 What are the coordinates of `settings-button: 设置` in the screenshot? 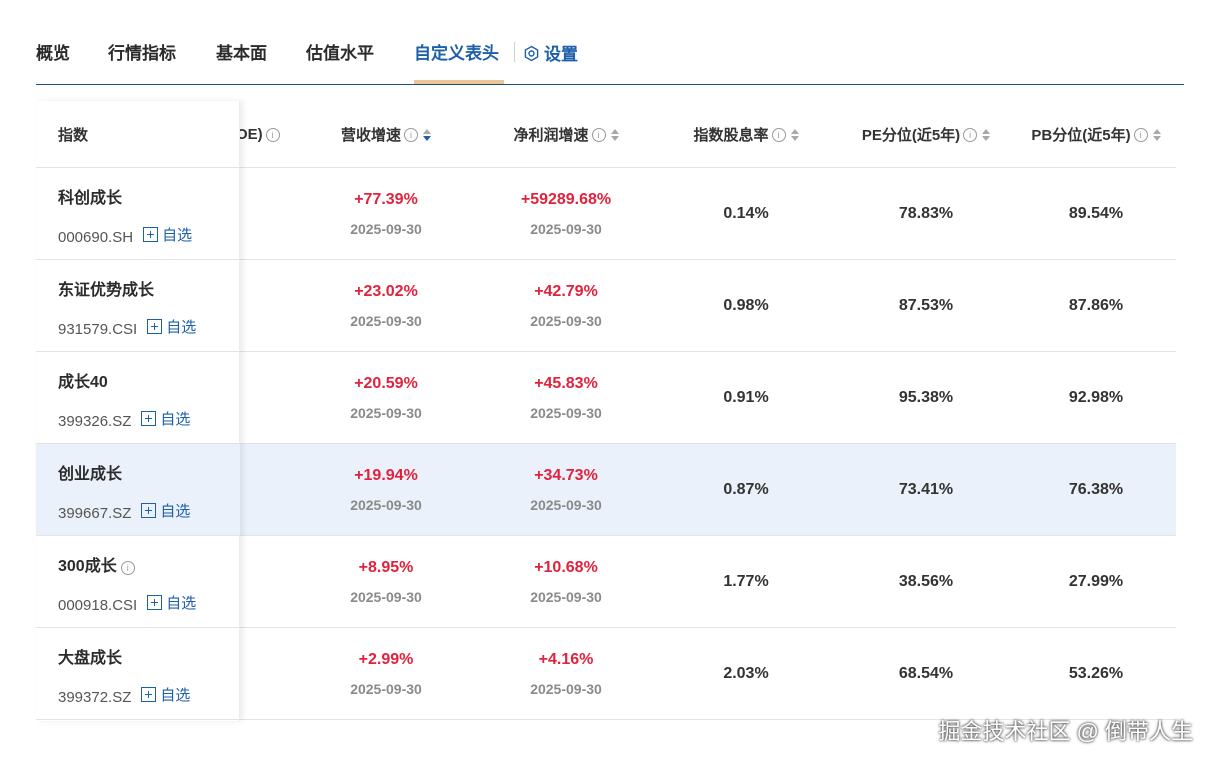 It's located at (550, 52).